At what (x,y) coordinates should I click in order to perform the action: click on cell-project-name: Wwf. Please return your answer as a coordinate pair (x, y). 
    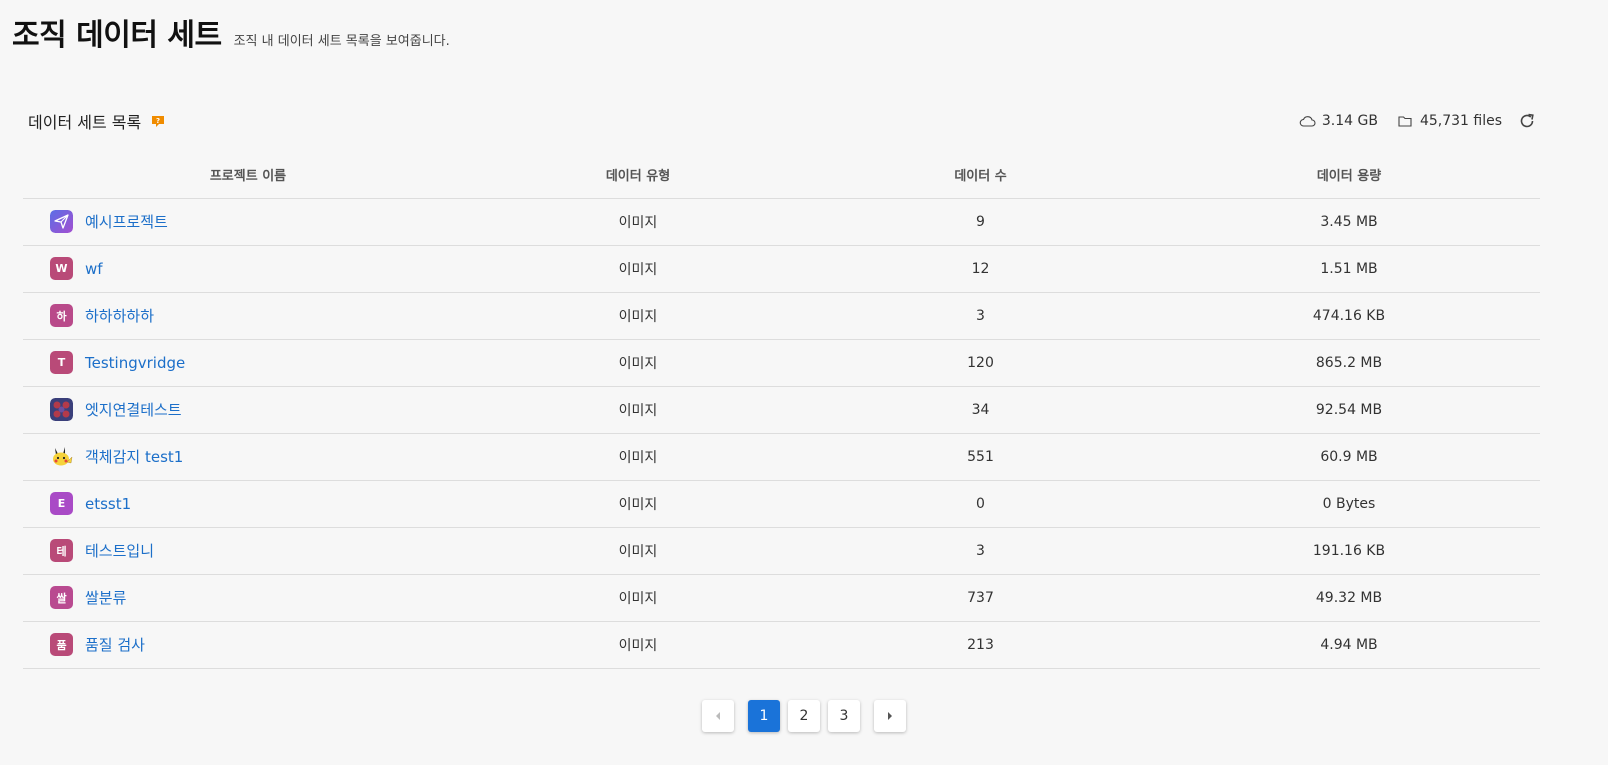
    Looking at the image, I should click on (248, 269).